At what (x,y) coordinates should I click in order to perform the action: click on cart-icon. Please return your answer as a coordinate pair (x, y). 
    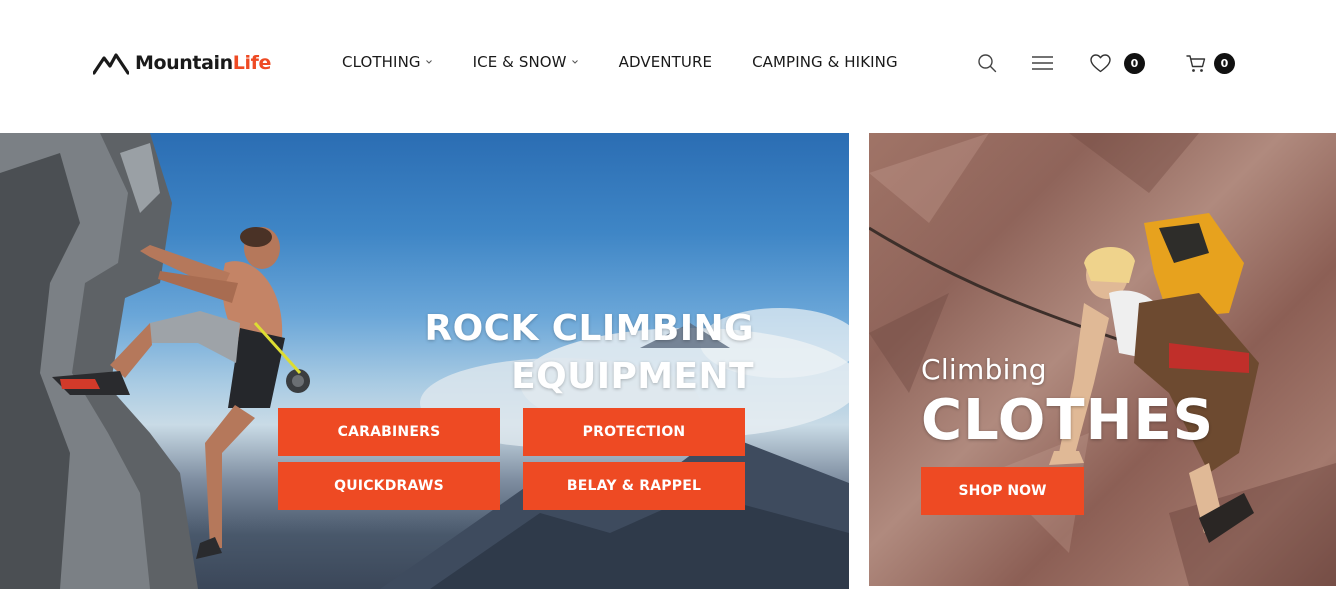
    Looking at the image, I should click on (1196, 63).